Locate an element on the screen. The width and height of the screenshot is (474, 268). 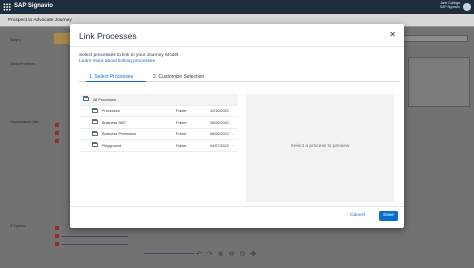
user-info: Jane Collings SAP Signavio is located at coordinates (450, 5).